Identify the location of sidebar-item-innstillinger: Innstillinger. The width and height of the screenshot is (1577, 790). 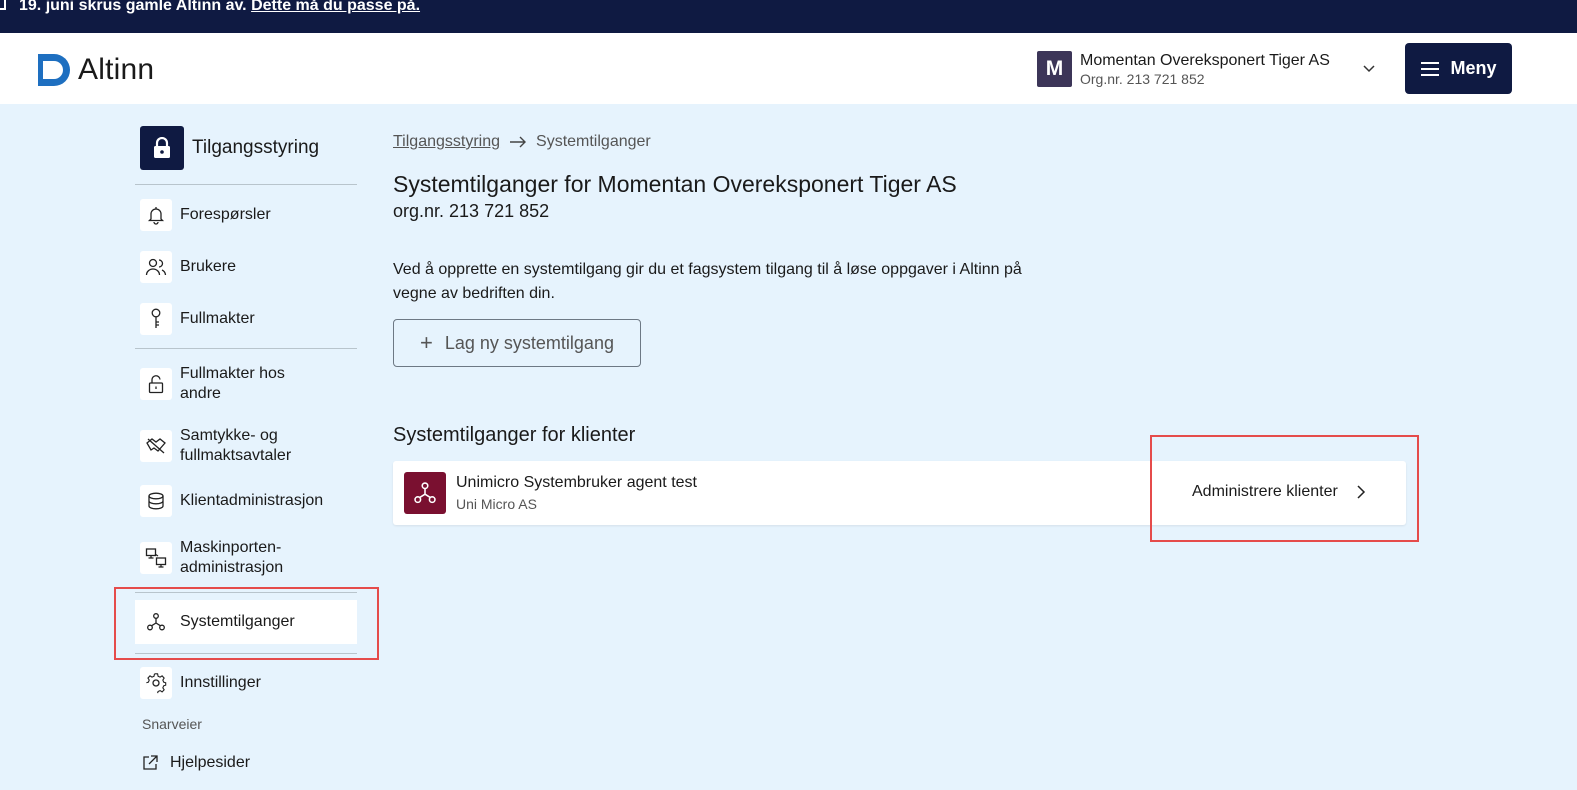
(246, 683).